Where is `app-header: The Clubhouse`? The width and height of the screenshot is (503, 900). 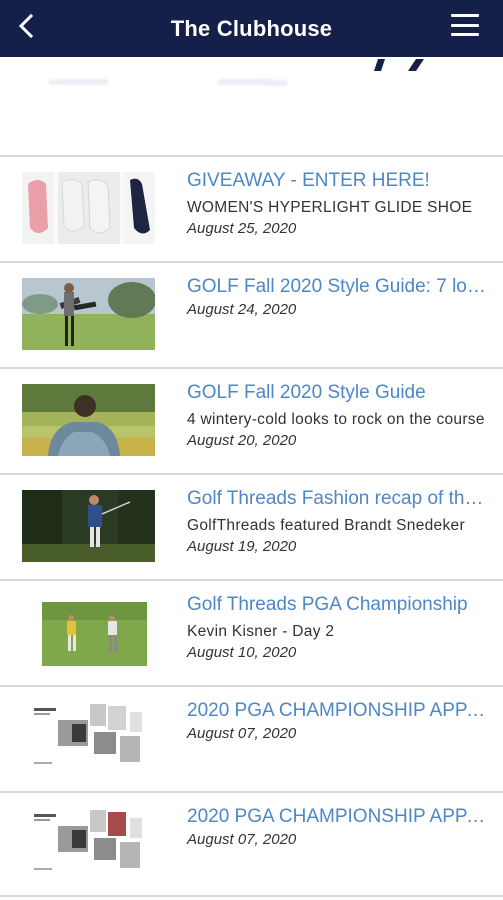
app-header: The Clubhouse is located at coordinates (251, 28).